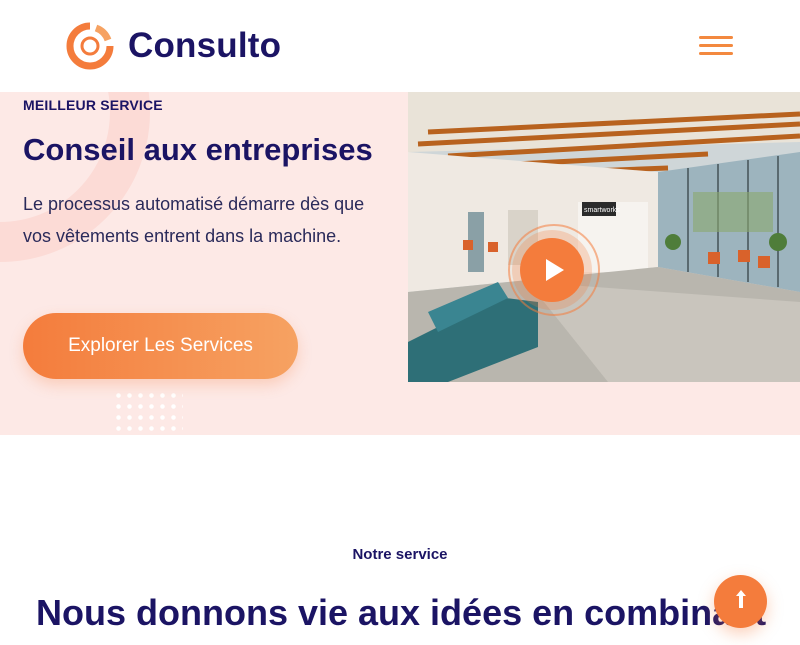 This screenshot has width=800, height=645. What do you see at coordinates (198, 149) in the screenshot?
I see `hero-title: Conseil aux entreprises` at bounding box center [198, 149].